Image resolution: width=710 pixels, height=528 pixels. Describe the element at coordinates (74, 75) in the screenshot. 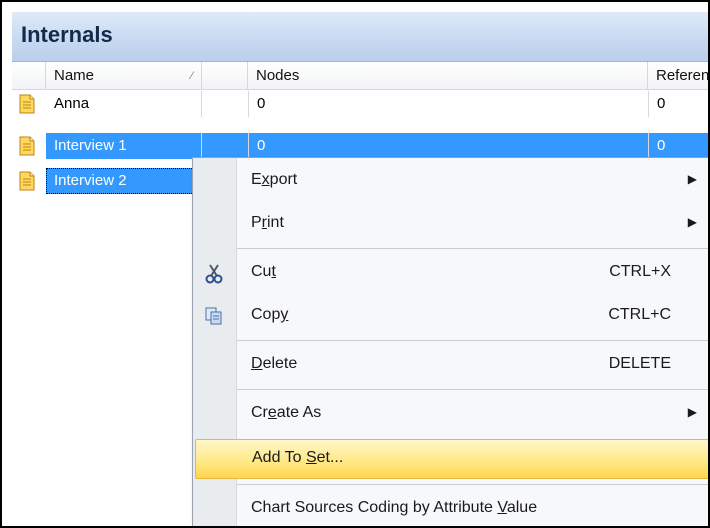

I see `column-header-name-label: Name` at that location.